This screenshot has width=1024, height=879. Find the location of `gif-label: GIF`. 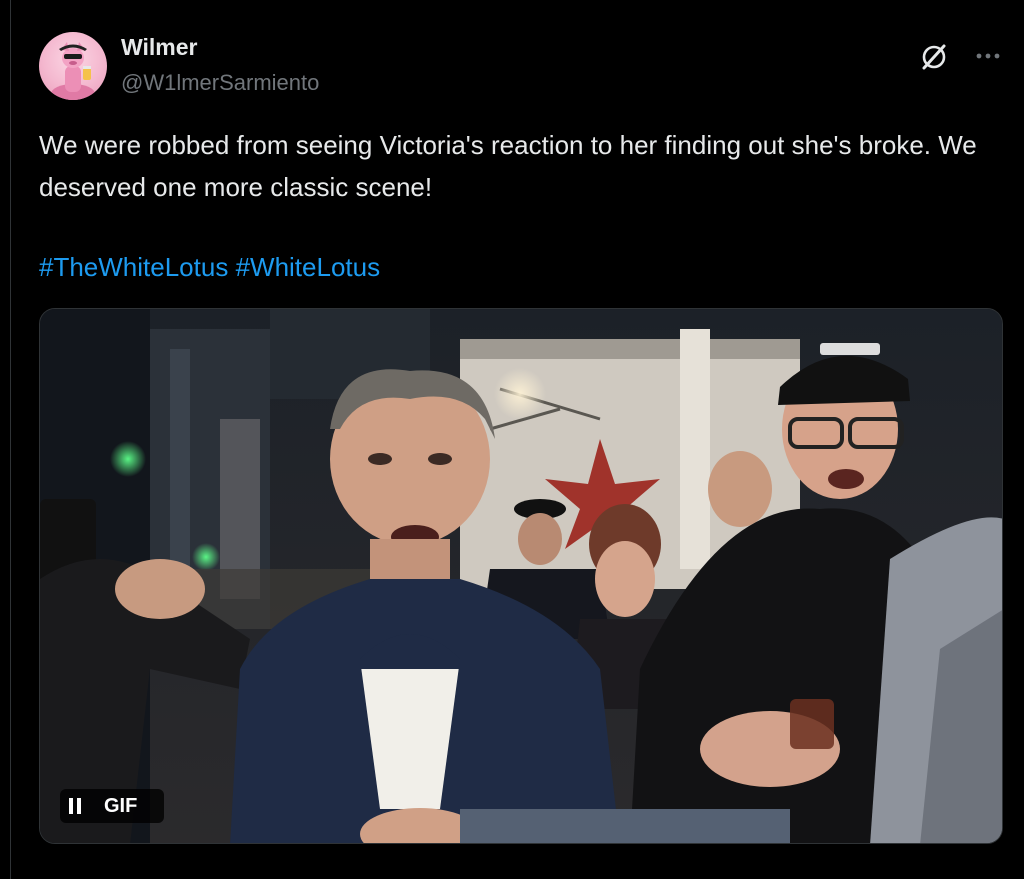

gif-label: GIF is located at coordinates (121, 805).